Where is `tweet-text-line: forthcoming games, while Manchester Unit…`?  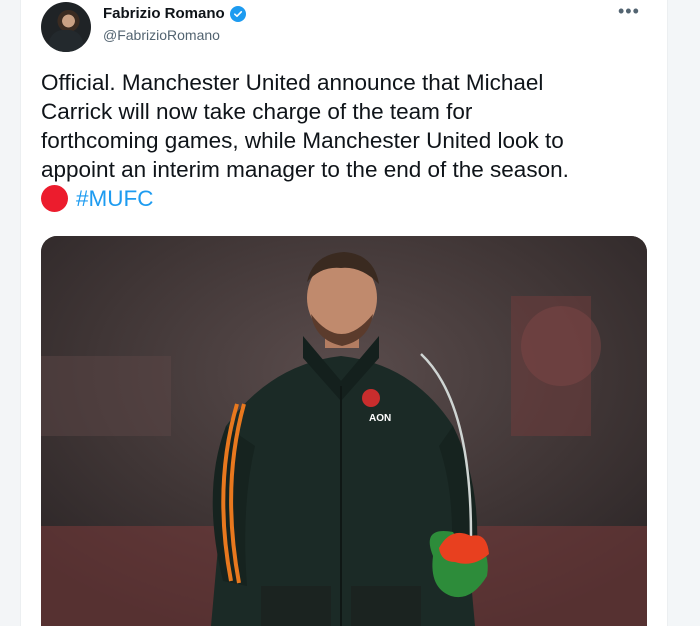
tweet-text-line: forthcoming games, while Manchester Unit… is located at coordinates (302, 140).